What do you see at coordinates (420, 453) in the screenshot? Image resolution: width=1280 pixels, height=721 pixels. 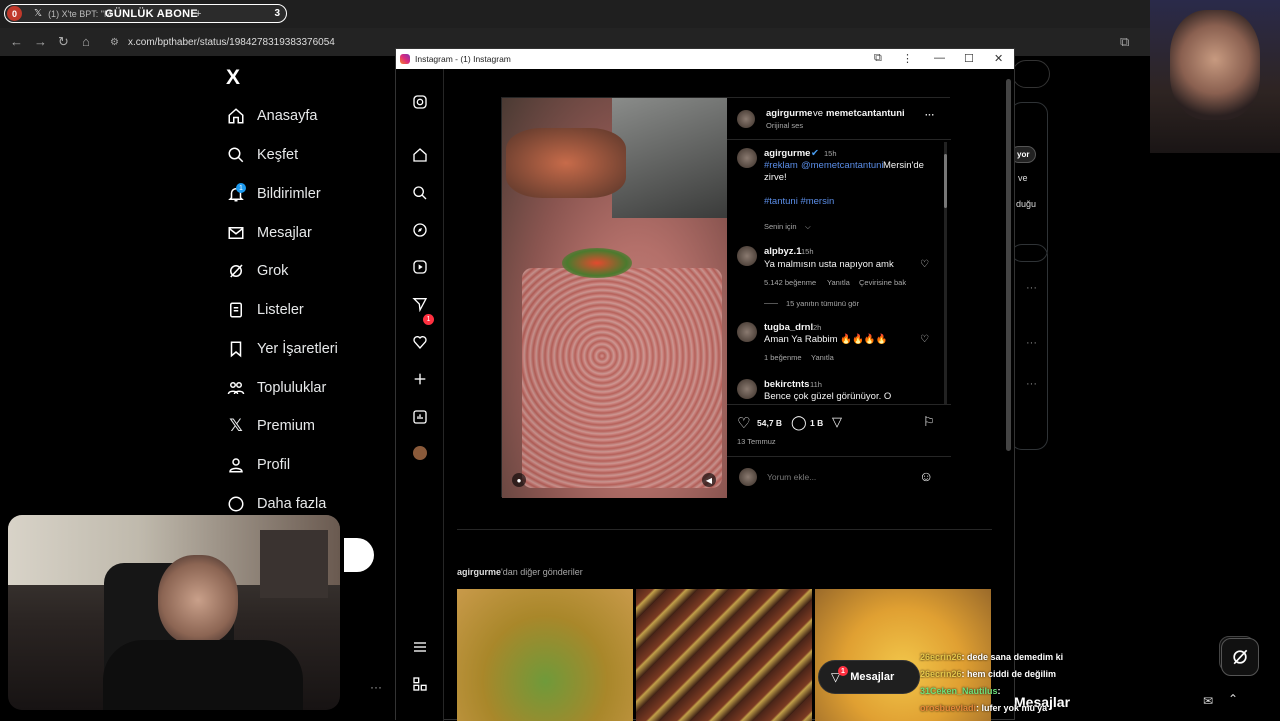 I see `profile-avatar` at bounding box center [420, 453].